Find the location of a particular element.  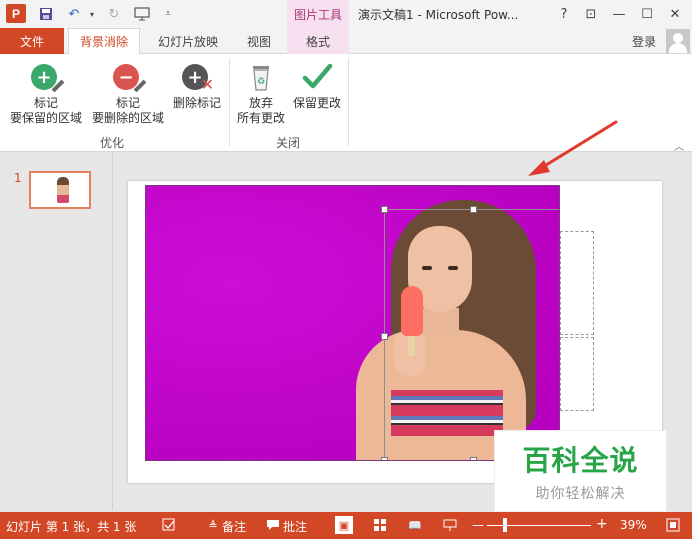

ribbon-tab-row: 文件 背景消除 幻灯片放映 视图 格式 登录 is located at coordinates (346, 41).